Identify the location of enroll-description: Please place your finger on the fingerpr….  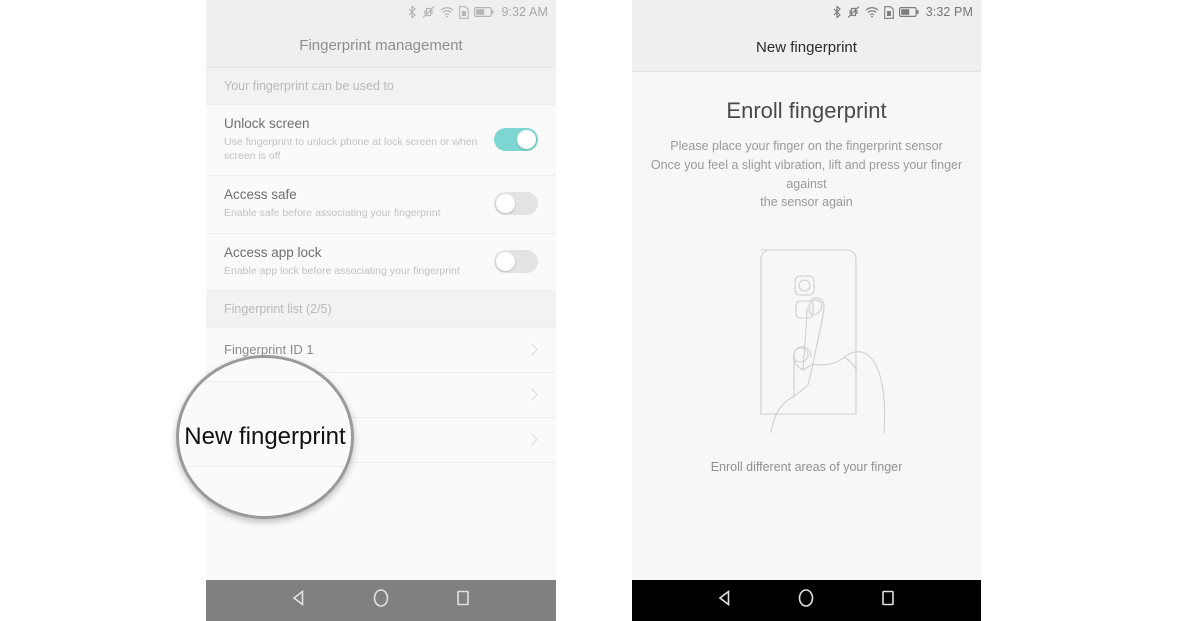
(807, 174).